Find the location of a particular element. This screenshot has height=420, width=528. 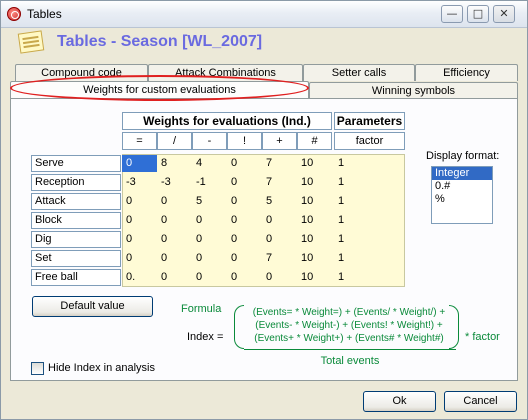

row-label: Attack is located at coordinates (76, 201).